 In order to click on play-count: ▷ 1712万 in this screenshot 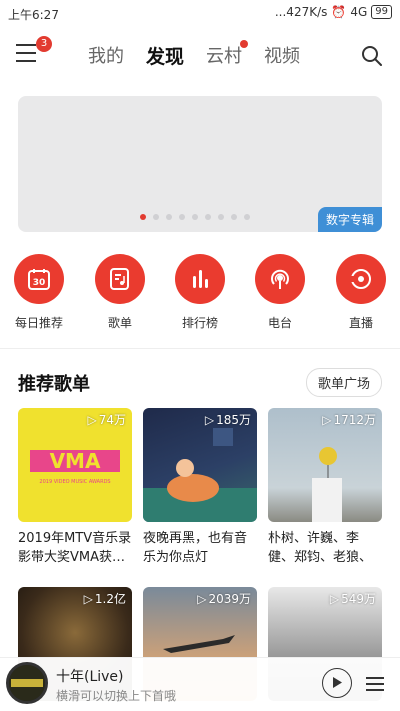, I will do `click(349, 420)`.